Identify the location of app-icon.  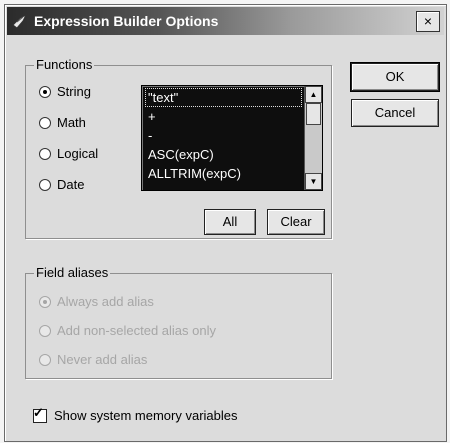
(20, 21).